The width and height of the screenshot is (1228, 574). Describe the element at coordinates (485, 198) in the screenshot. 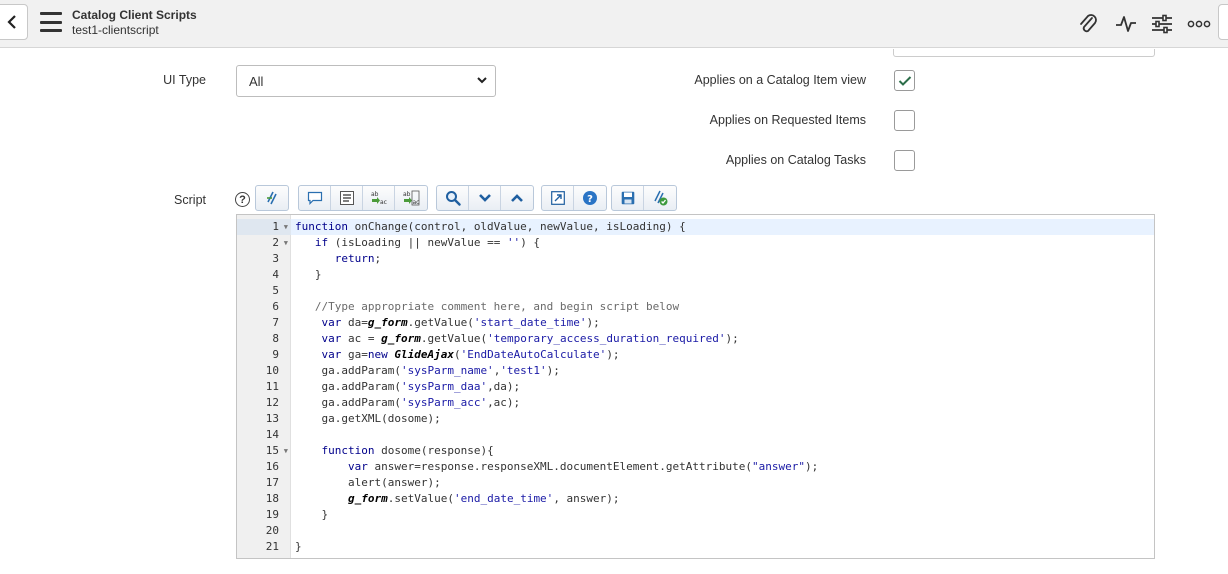

I see `next-match-button` at that location.